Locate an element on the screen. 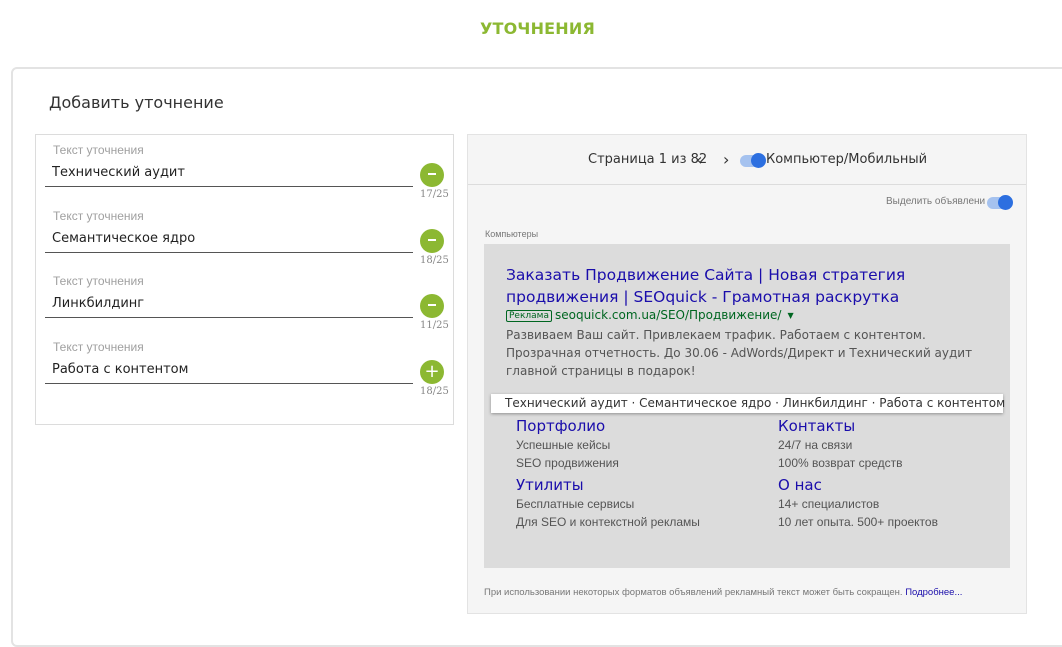 Image resolution: width=1062 pixels, height=647 pixels. sitelink-desc: SEO продвижения is located at coordinates (567, 463).